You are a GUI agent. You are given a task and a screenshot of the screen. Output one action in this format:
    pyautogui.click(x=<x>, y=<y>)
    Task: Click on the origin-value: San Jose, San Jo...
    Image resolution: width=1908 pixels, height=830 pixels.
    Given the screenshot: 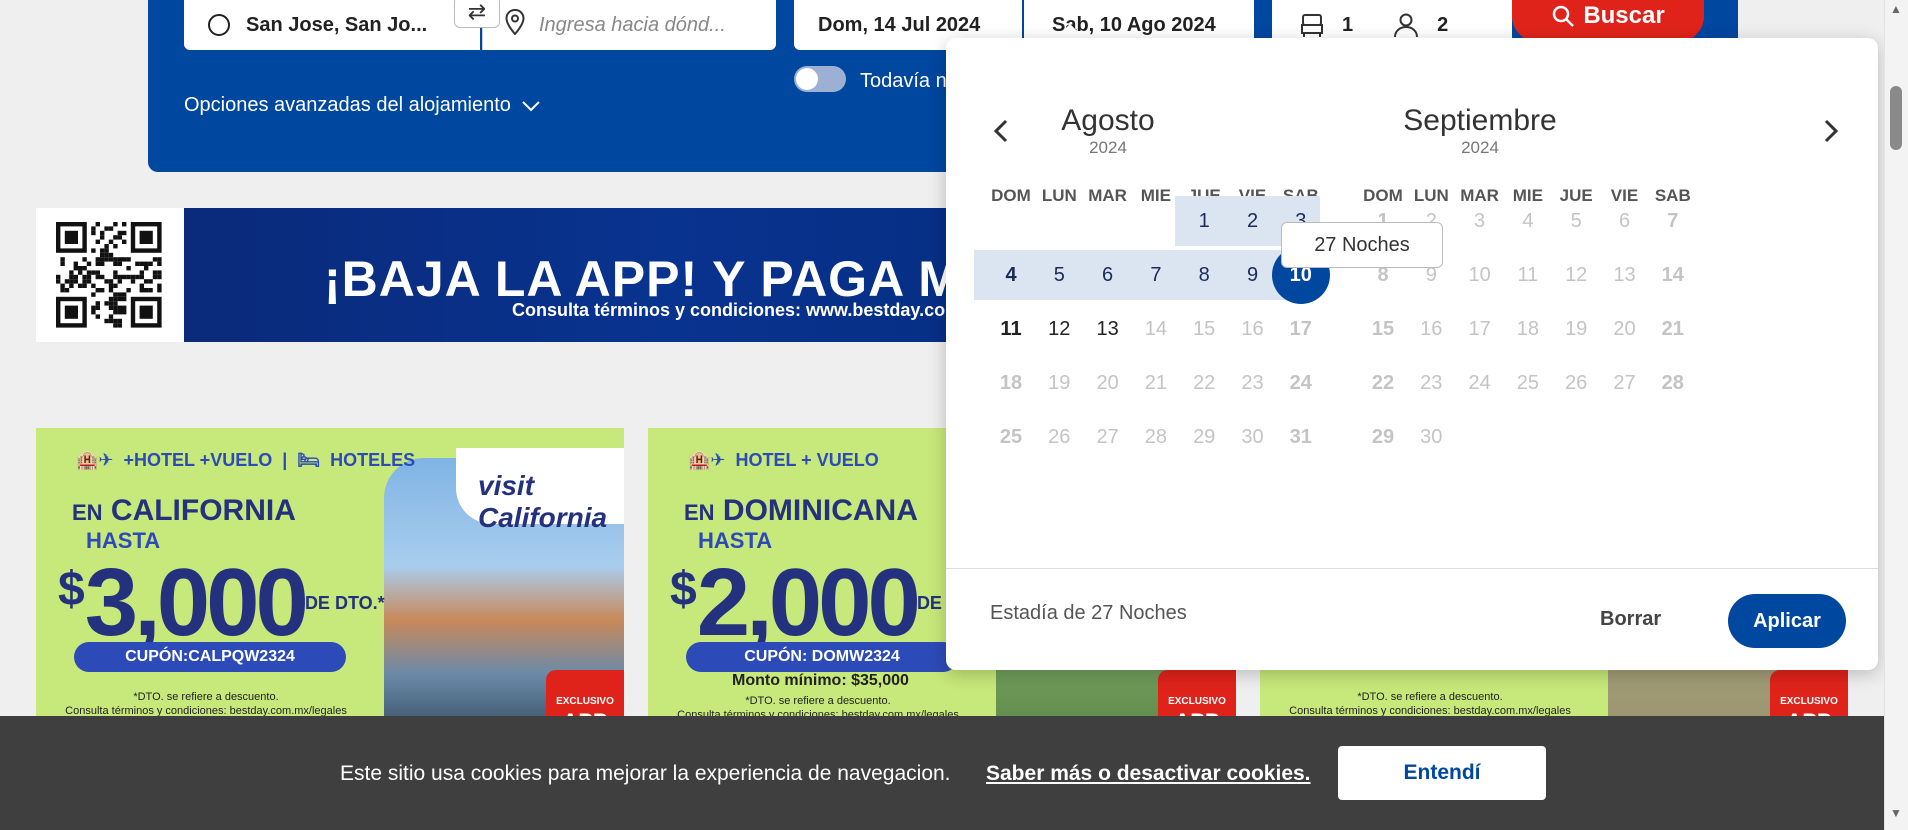 What is the action you would take?
    pyautogui.click(x=337, y=24)
    